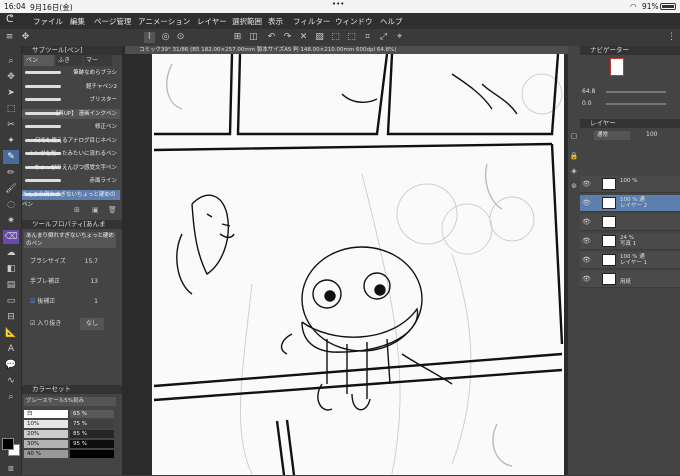 This screenshot has width=680, height=476. I want to click on entry-exit-row: ☑ 入り抜き なし, so click(71, 324).